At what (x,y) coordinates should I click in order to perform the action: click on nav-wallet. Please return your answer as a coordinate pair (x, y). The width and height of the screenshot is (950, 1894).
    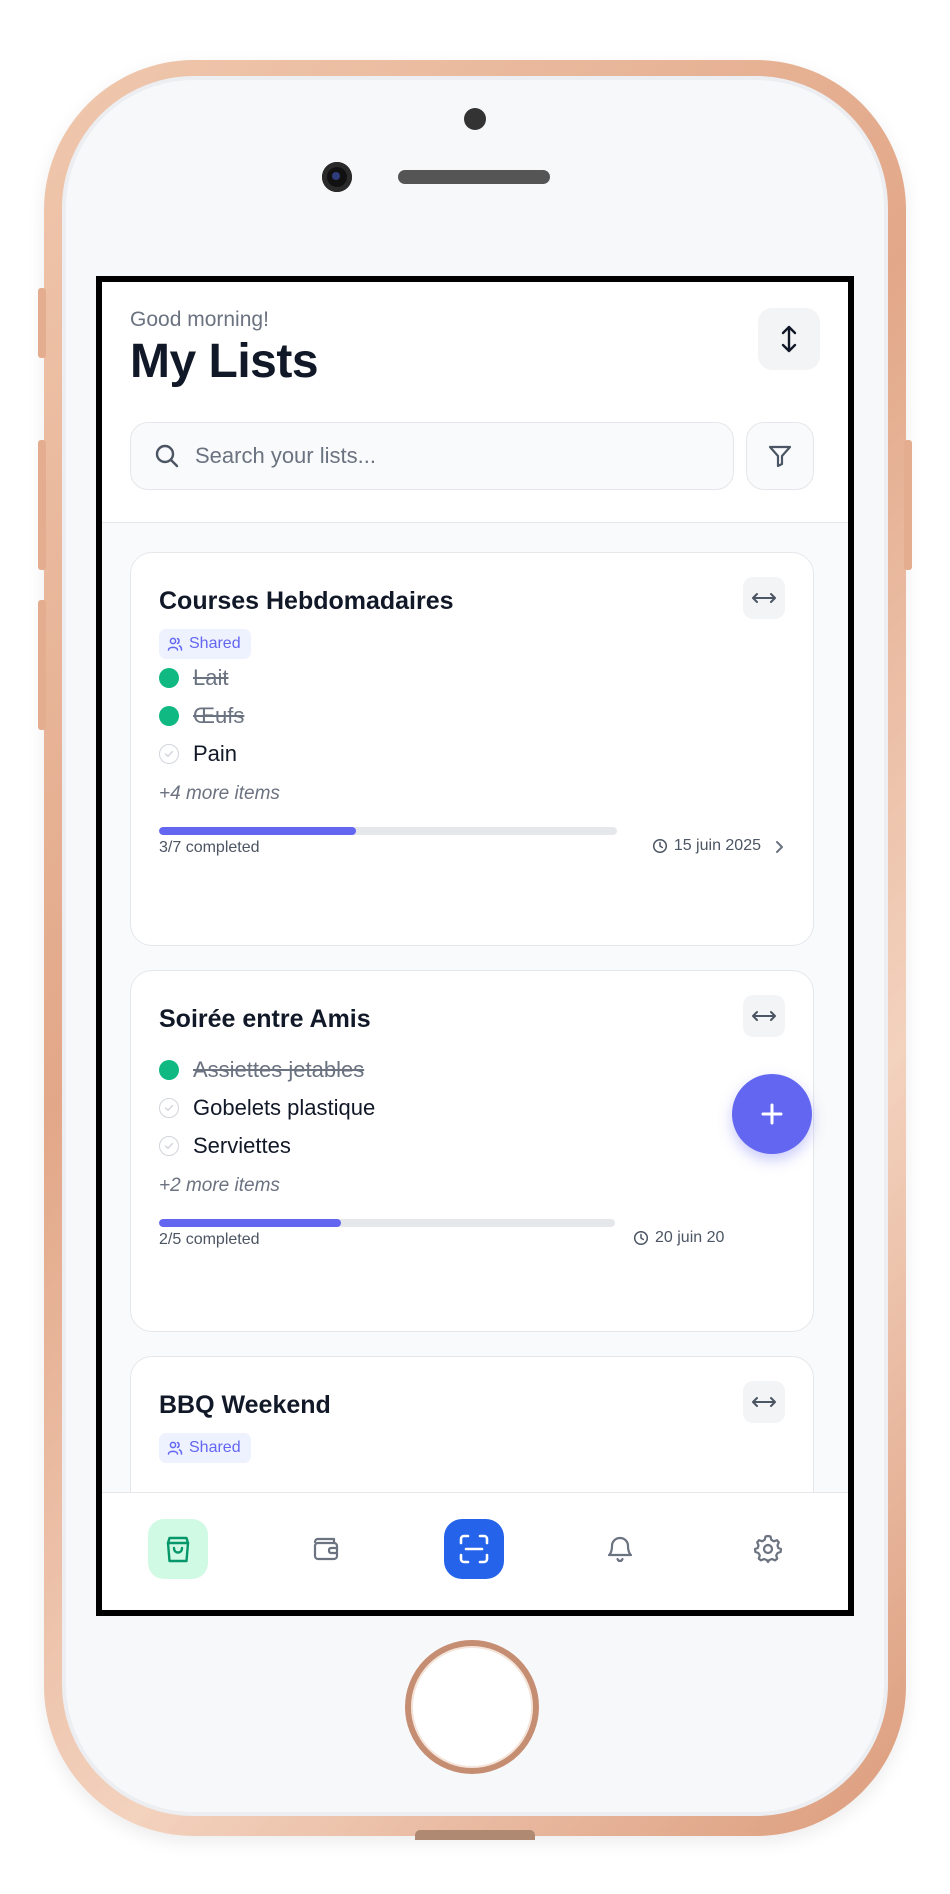
    Looking at the image, I should click on (326, 1549).